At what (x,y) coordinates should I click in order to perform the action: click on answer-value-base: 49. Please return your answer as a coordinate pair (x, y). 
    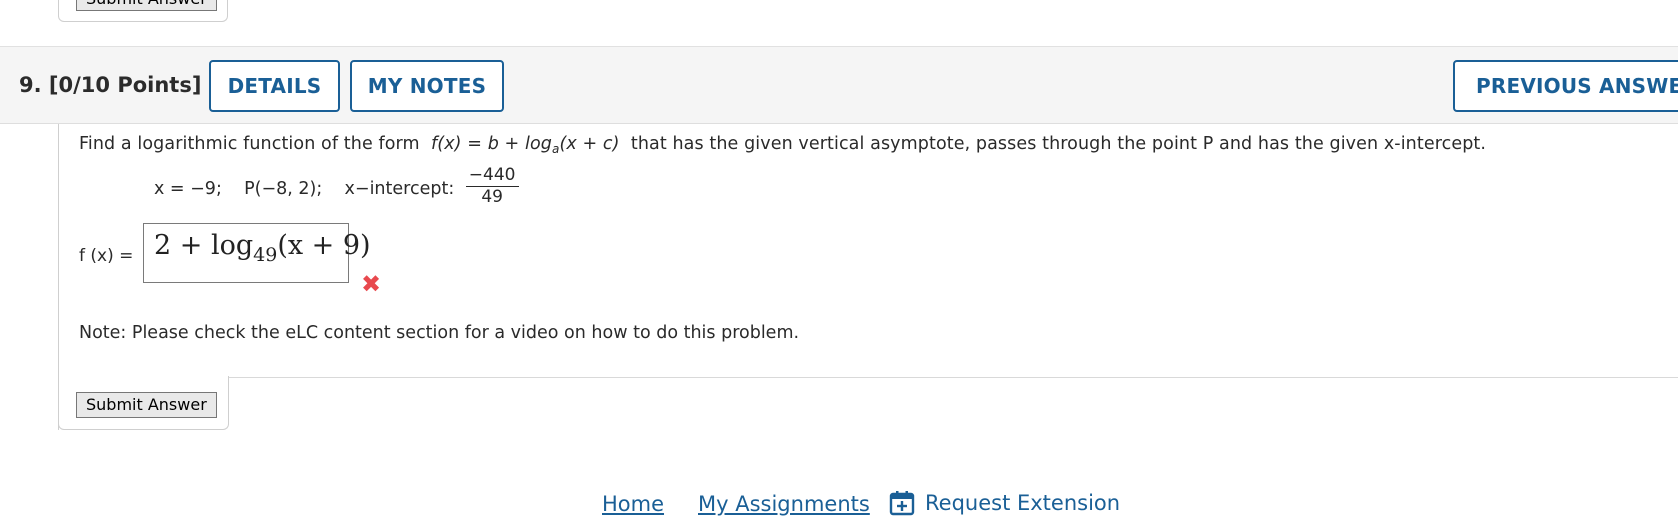
    Looking at the image, I should click on (265, 255).